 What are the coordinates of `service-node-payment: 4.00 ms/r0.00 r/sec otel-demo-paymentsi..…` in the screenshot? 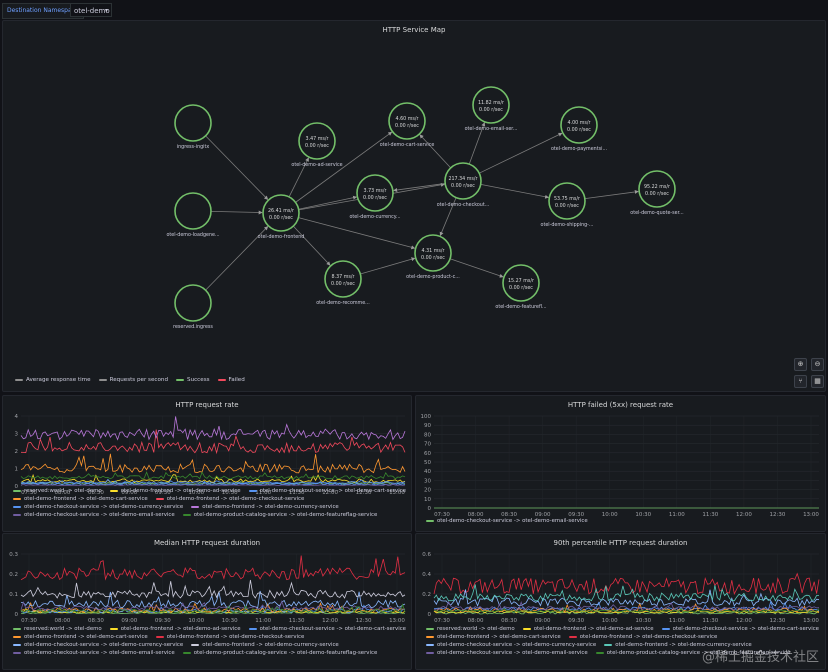 It's located at (579, 129).